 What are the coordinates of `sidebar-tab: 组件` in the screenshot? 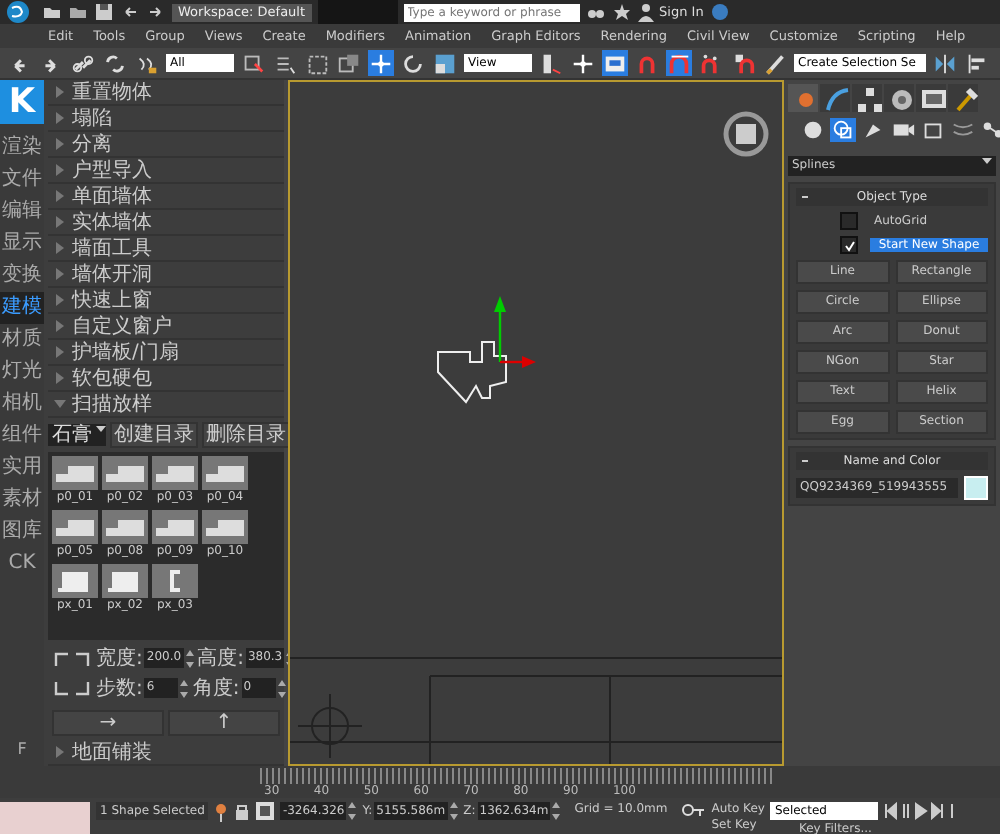 It's located at (22, 436).